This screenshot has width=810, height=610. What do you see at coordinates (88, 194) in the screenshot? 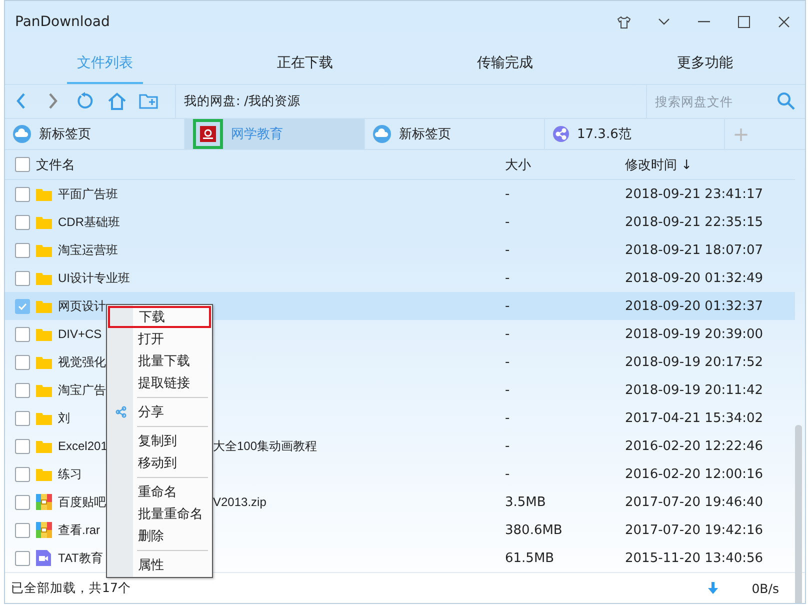
I see `file-name: 平面广告班` at bounding box center [88, 194].